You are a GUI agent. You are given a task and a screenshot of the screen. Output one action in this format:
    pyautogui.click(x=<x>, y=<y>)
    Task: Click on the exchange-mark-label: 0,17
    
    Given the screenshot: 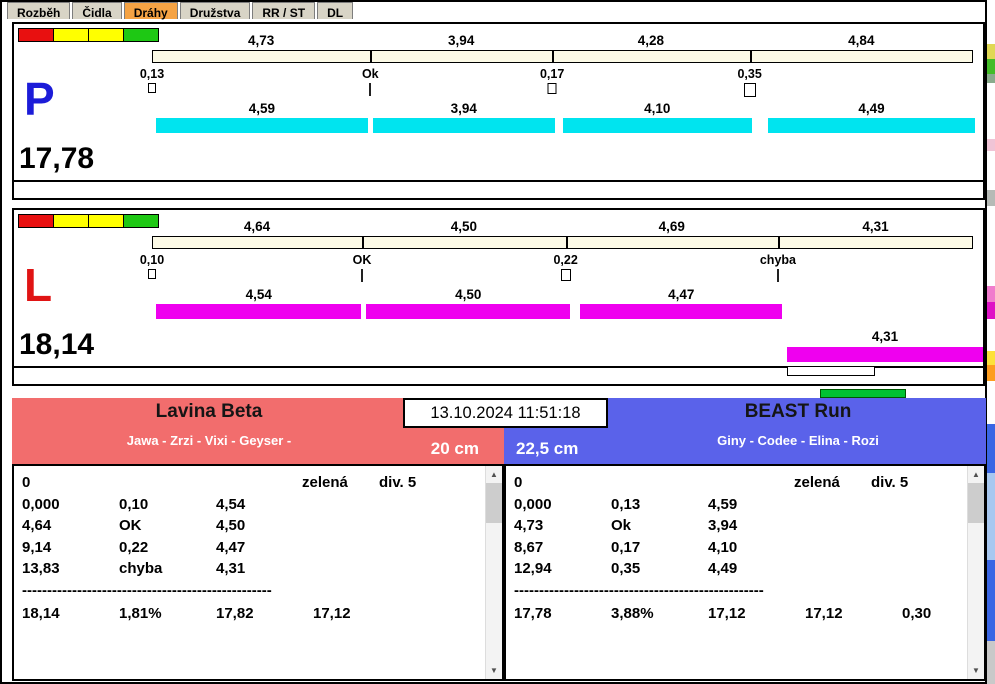 What is the action you would take?
    pyautogui.click(x=552, y=74)
    